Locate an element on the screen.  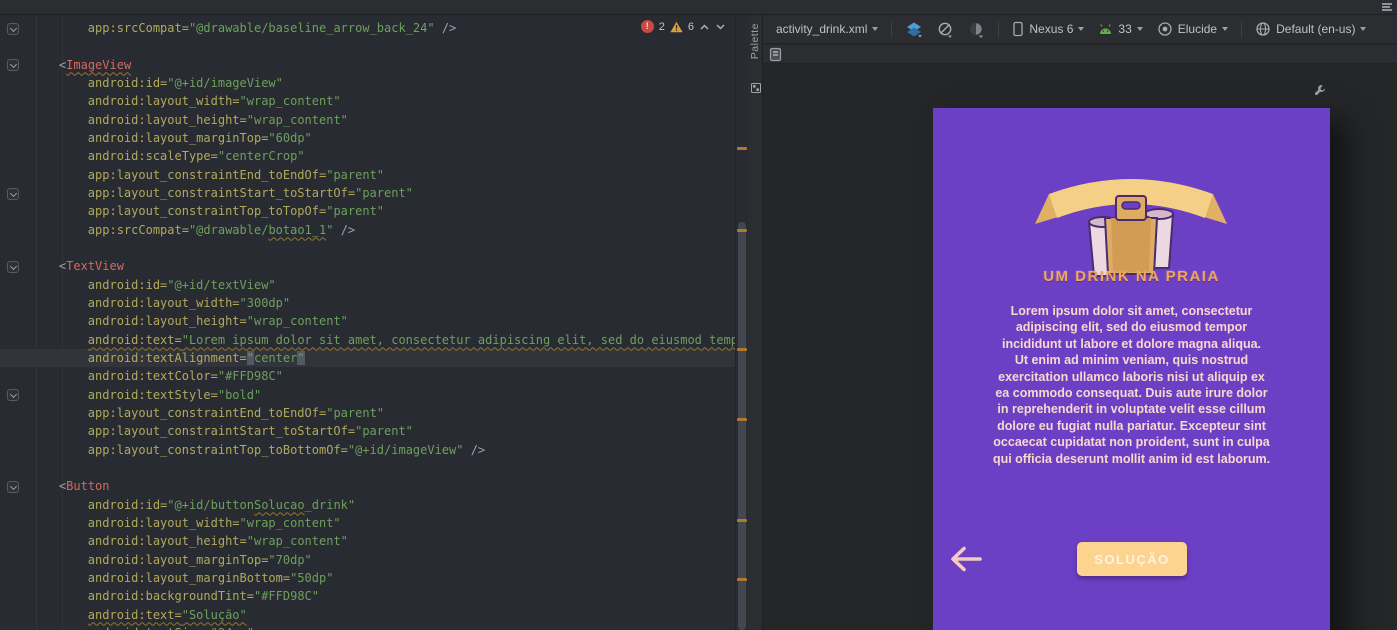
code-line: android:textAlignment="center" is located at coordinates (382, 358).